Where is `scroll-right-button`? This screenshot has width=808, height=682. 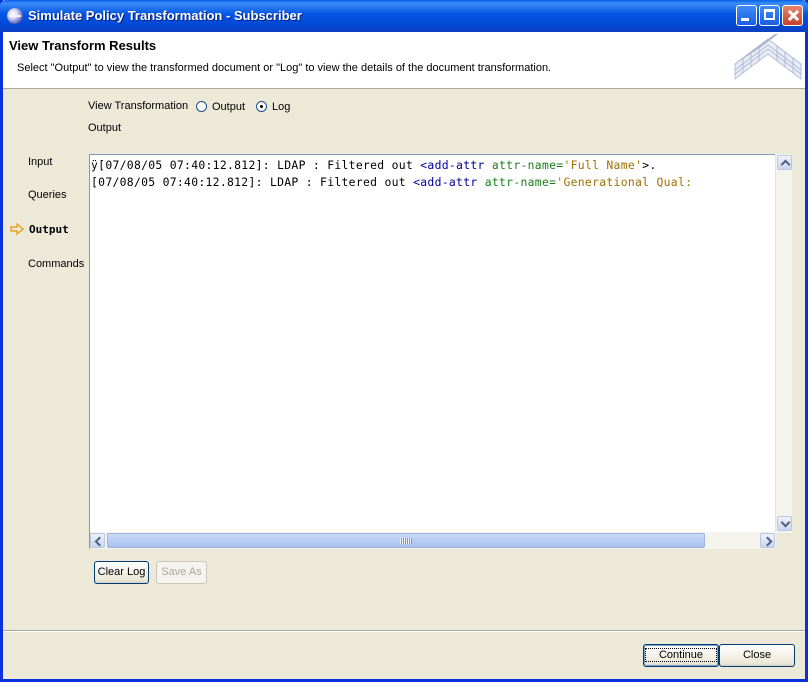 scroll-right-button is located at coordinates (767, 540).